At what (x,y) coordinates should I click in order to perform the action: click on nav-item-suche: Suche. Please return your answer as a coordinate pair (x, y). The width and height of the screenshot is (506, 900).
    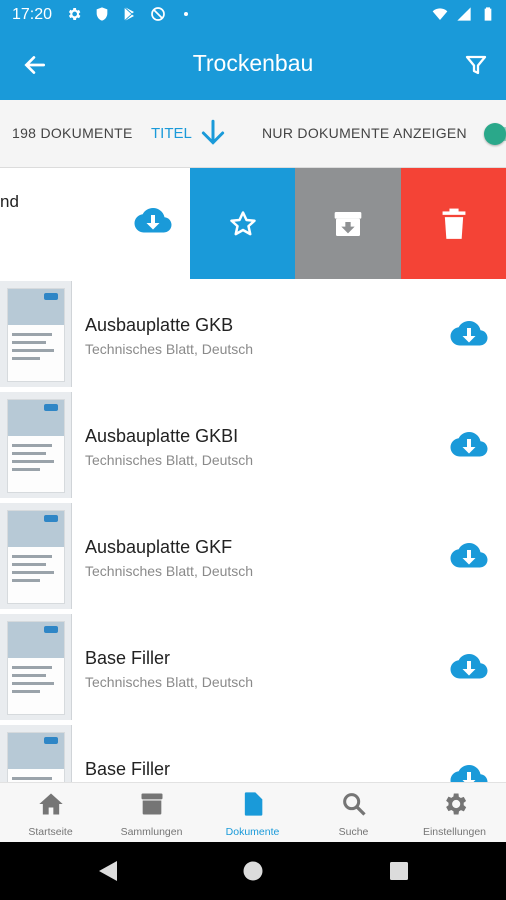
    Looking at the image, I should click on (353, 813).